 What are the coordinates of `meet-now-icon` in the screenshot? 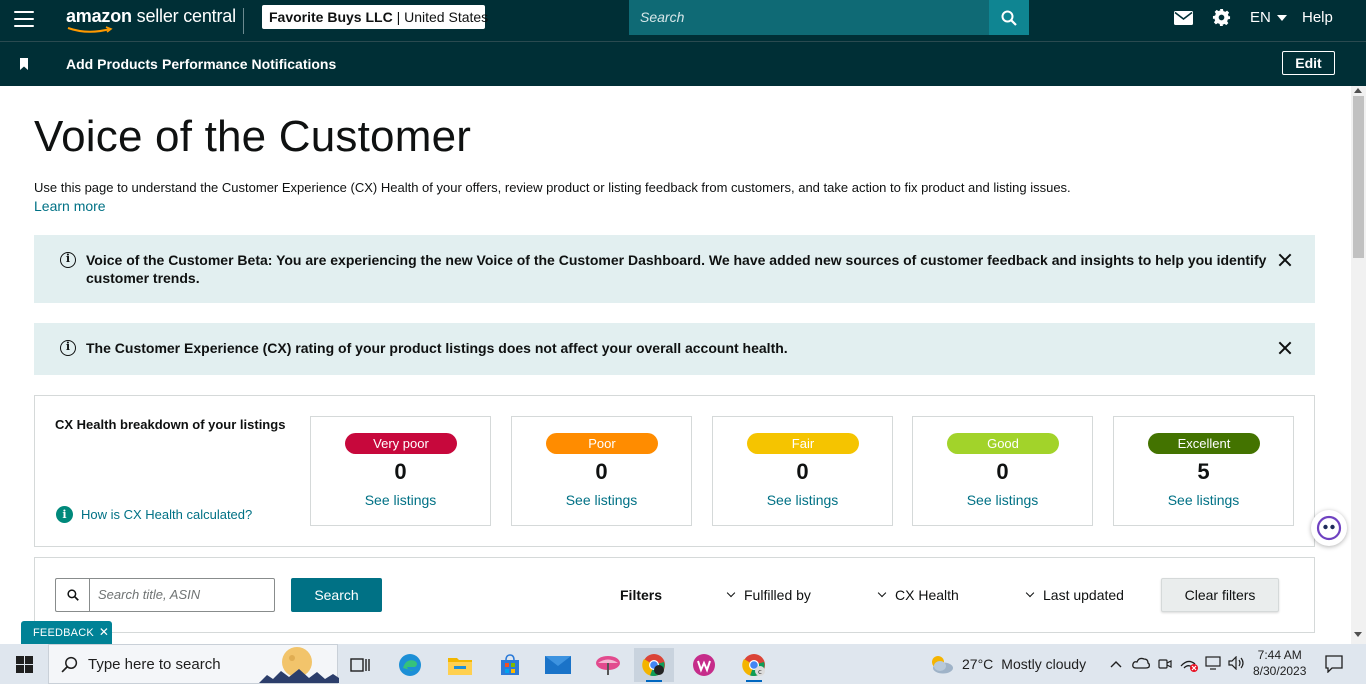 It's located at (1165, 665).